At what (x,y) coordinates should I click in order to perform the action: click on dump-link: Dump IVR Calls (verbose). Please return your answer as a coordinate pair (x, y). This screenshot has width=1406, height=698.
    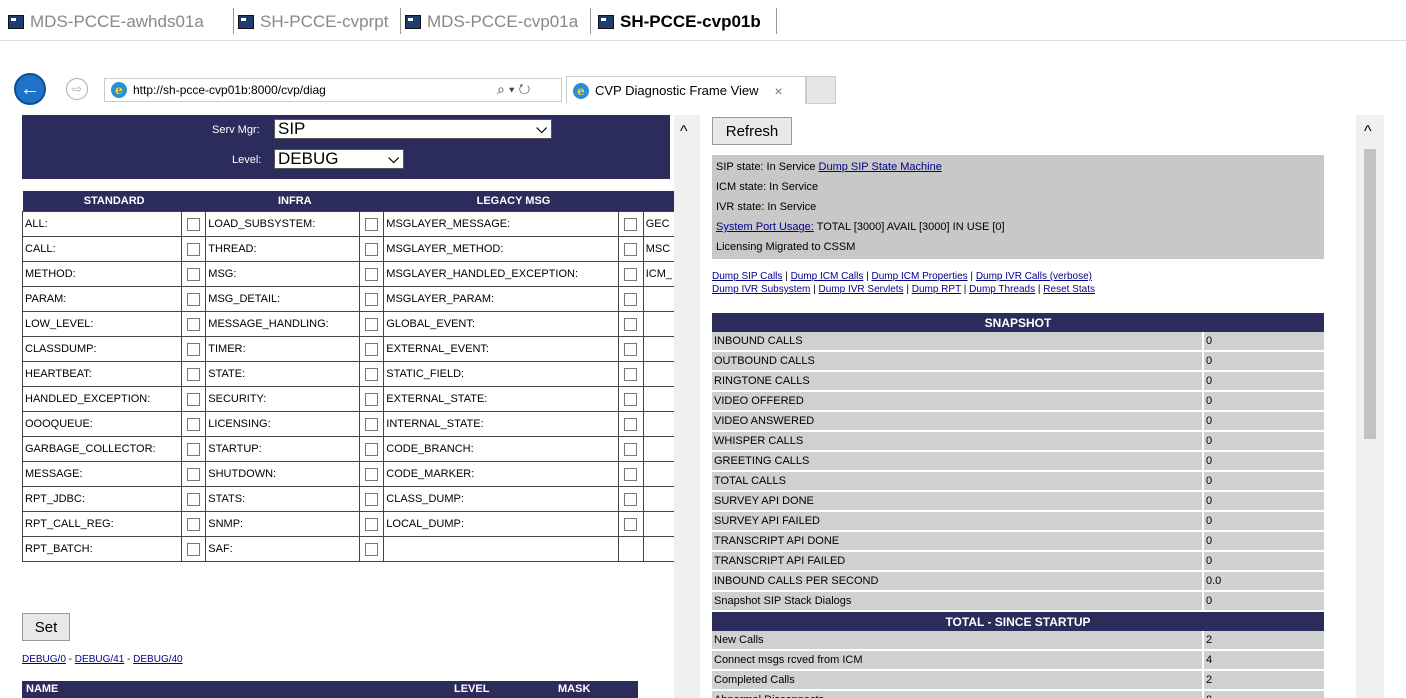
    Looking at the image, I should click on (1034, 276).